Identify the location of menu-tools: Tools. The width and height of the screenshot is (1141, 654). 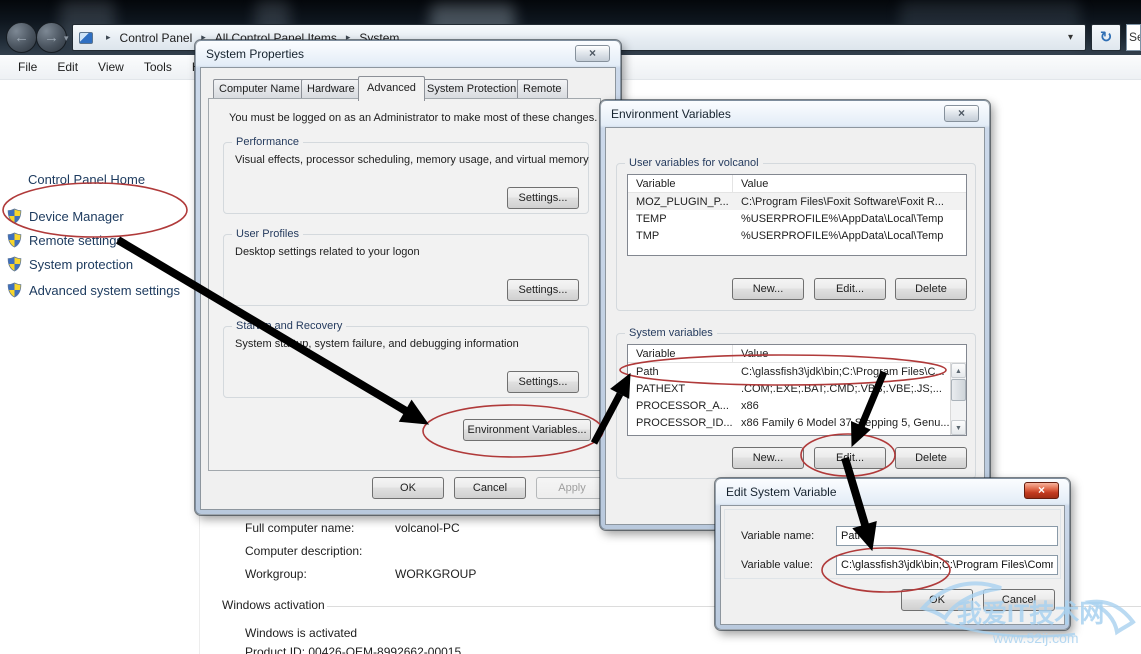
(158, 67).